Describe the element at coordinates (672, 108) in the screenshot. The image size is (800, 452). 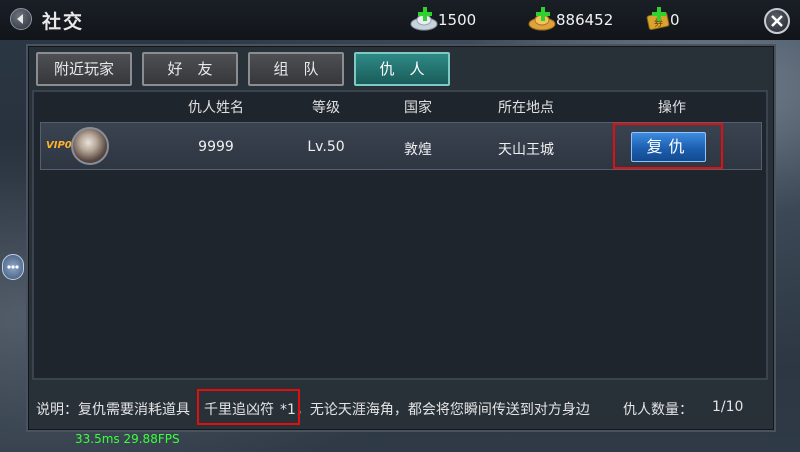
I see `column-header-action: 操作` at that location.